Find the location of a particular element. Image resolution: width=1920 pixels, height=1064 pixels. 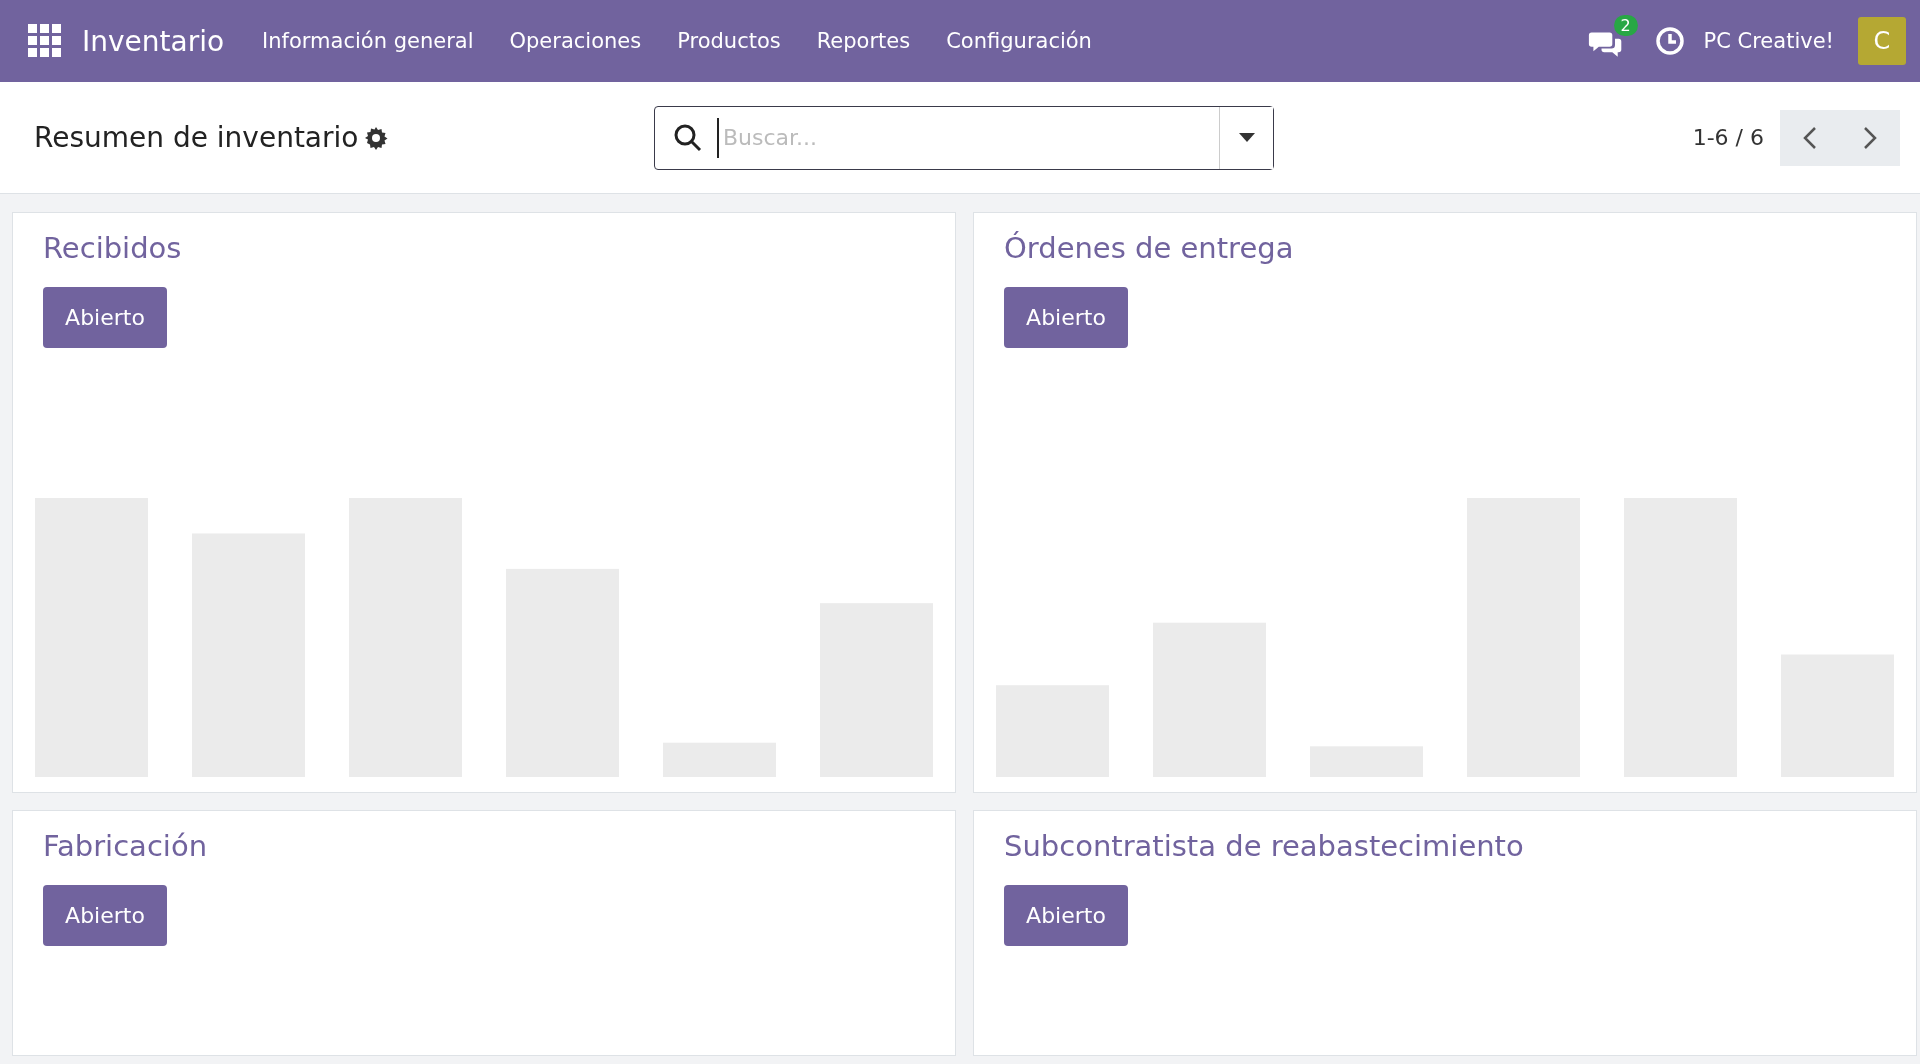

message-count-badge: 2 is located at coordinates (1625, 25).